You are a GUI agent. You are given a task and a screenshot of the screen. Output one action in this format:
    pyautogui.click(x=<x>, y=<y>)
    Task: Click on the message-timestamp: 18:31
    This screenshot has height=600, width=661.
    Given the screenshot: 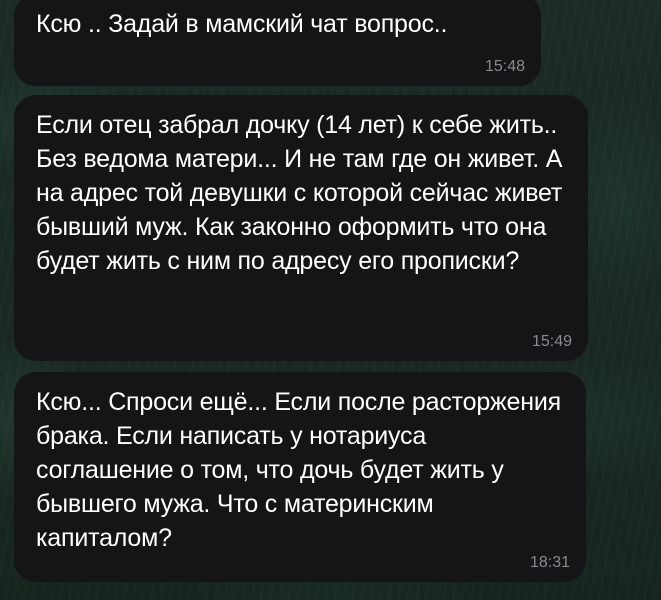 What is the action you would take?
    pyautogui.click(x=549, y=562)
    